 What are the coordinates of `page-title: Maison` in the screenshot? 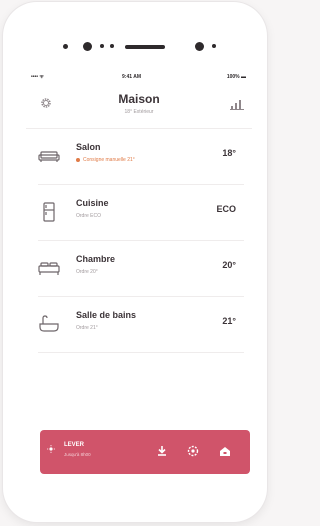 It's located at (139, 99).